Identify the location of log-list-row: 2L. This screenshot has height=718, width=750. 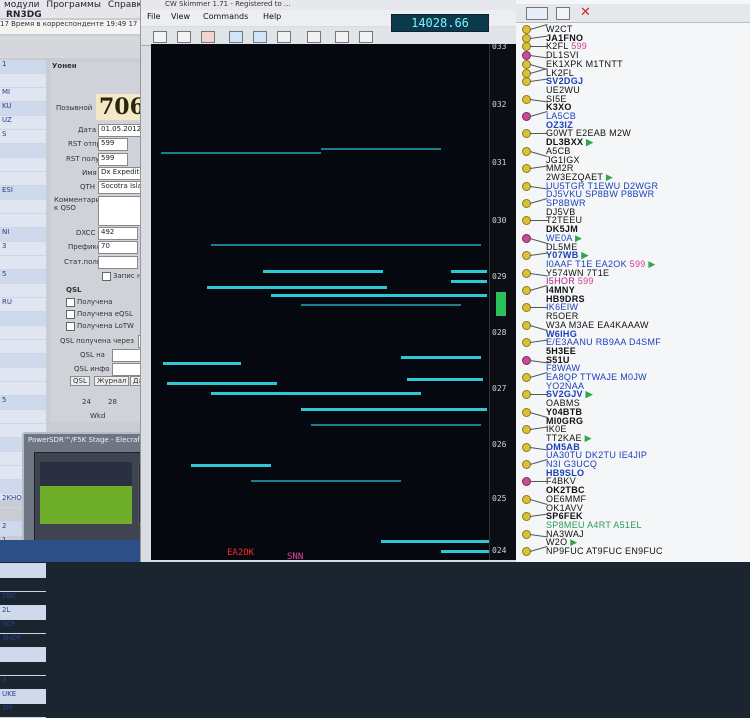
(23, 613).